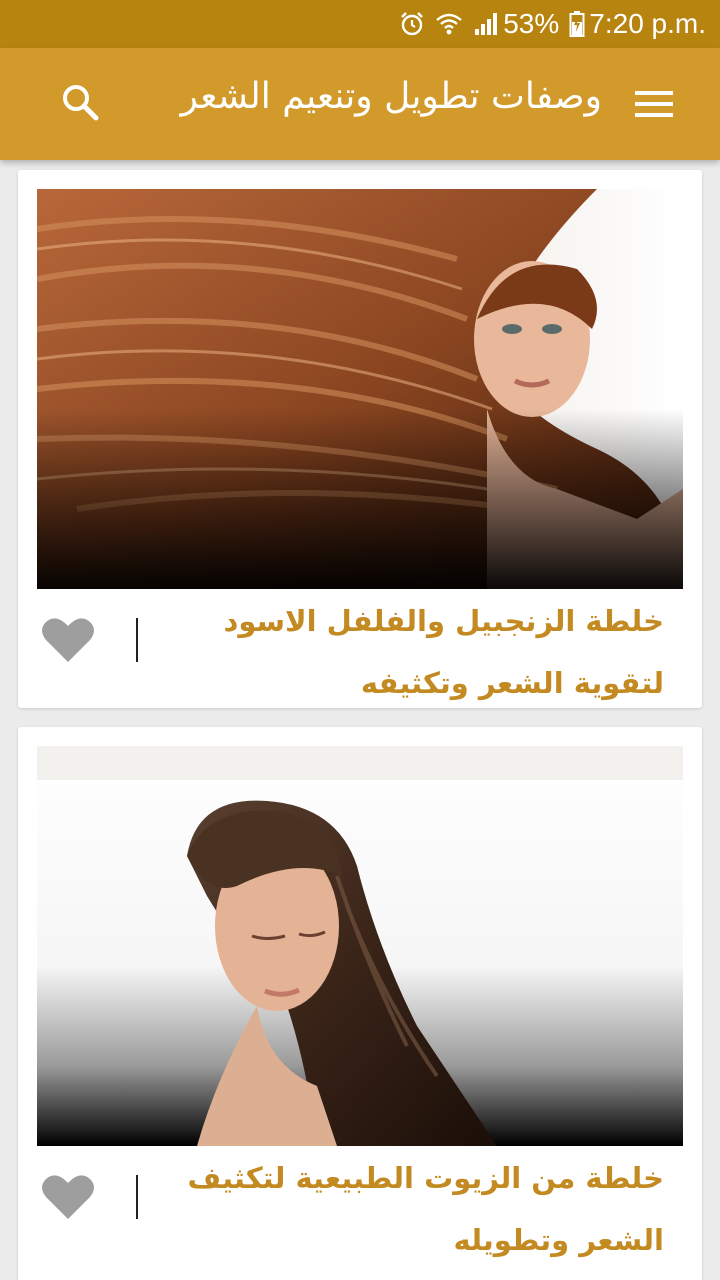 This screenshot has height=1280, width=720. I want to click on status-bar: 53% 7:20 p.m., so click(360, 24).